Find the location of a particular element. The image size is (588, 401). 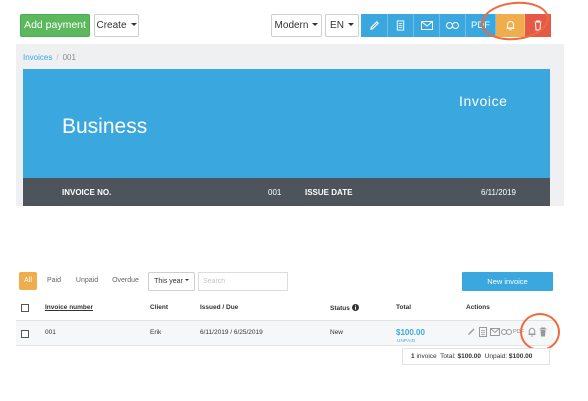

col-actions: Actions is located at coordinates (478, 307).